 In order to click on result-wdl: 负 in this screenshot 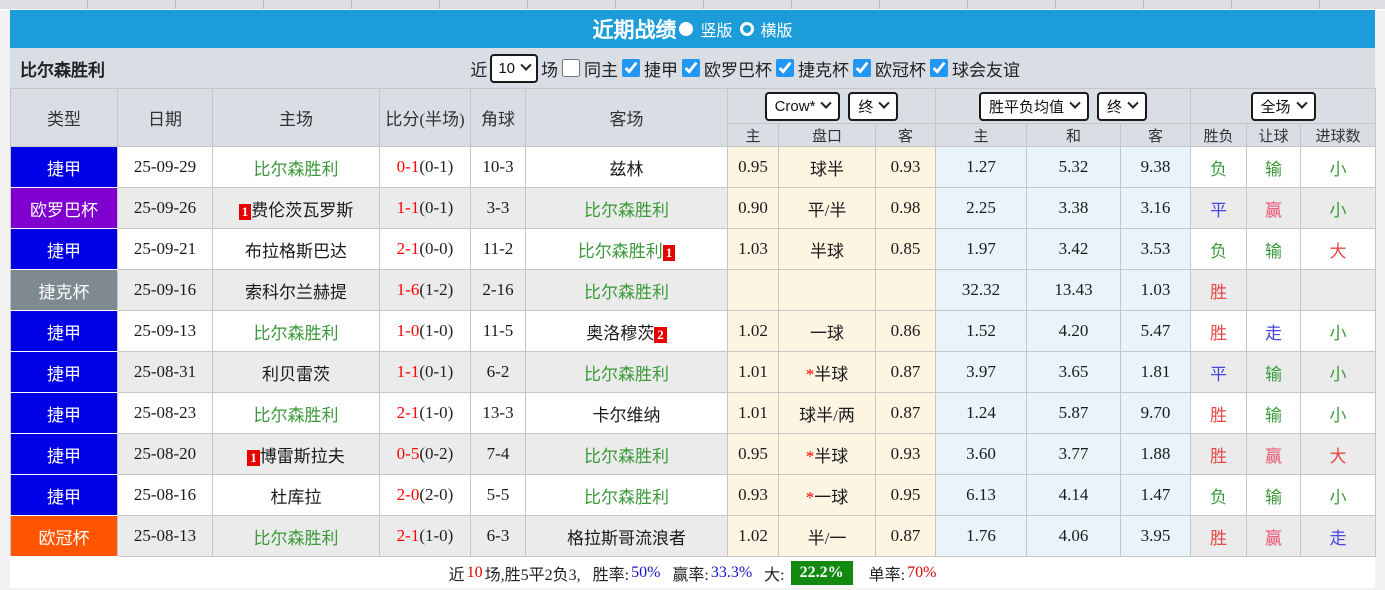, I will do `click(1218, 495)`.